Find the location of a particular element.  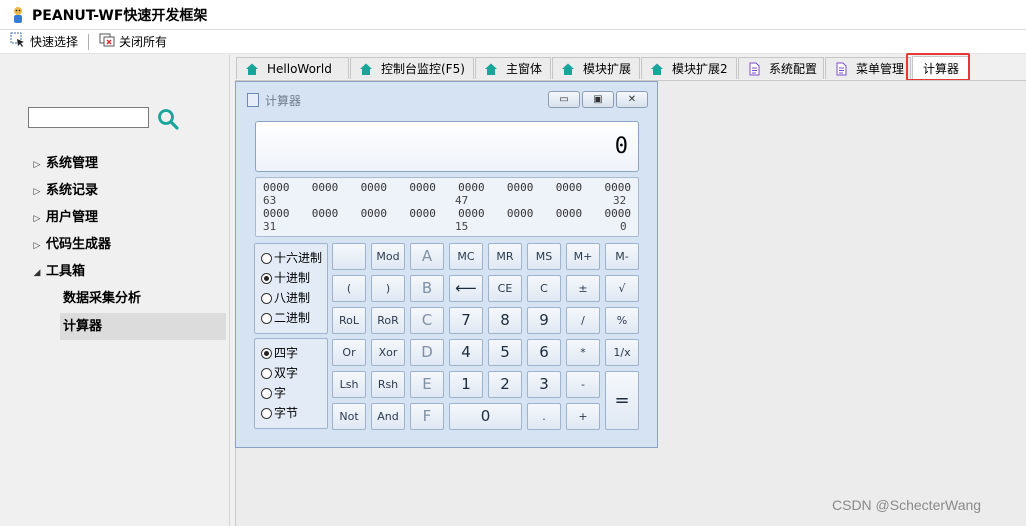

tree-item-system-records: ▷ 系统记录 is located at coordinates (64, 191).